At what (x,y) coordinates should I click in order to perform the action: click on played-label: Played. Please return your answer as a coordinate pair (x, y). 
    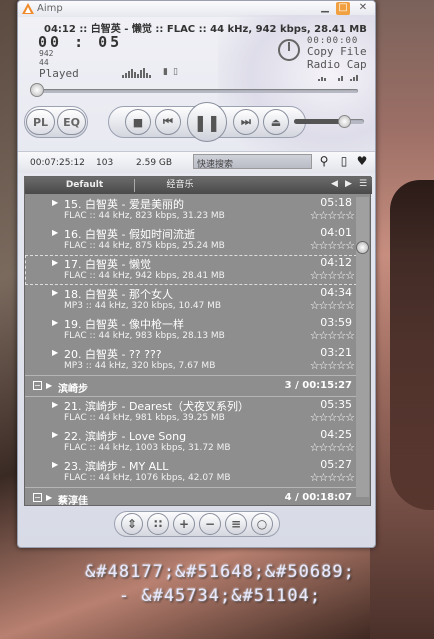
    Looking at the image, I should click on (59, 73).